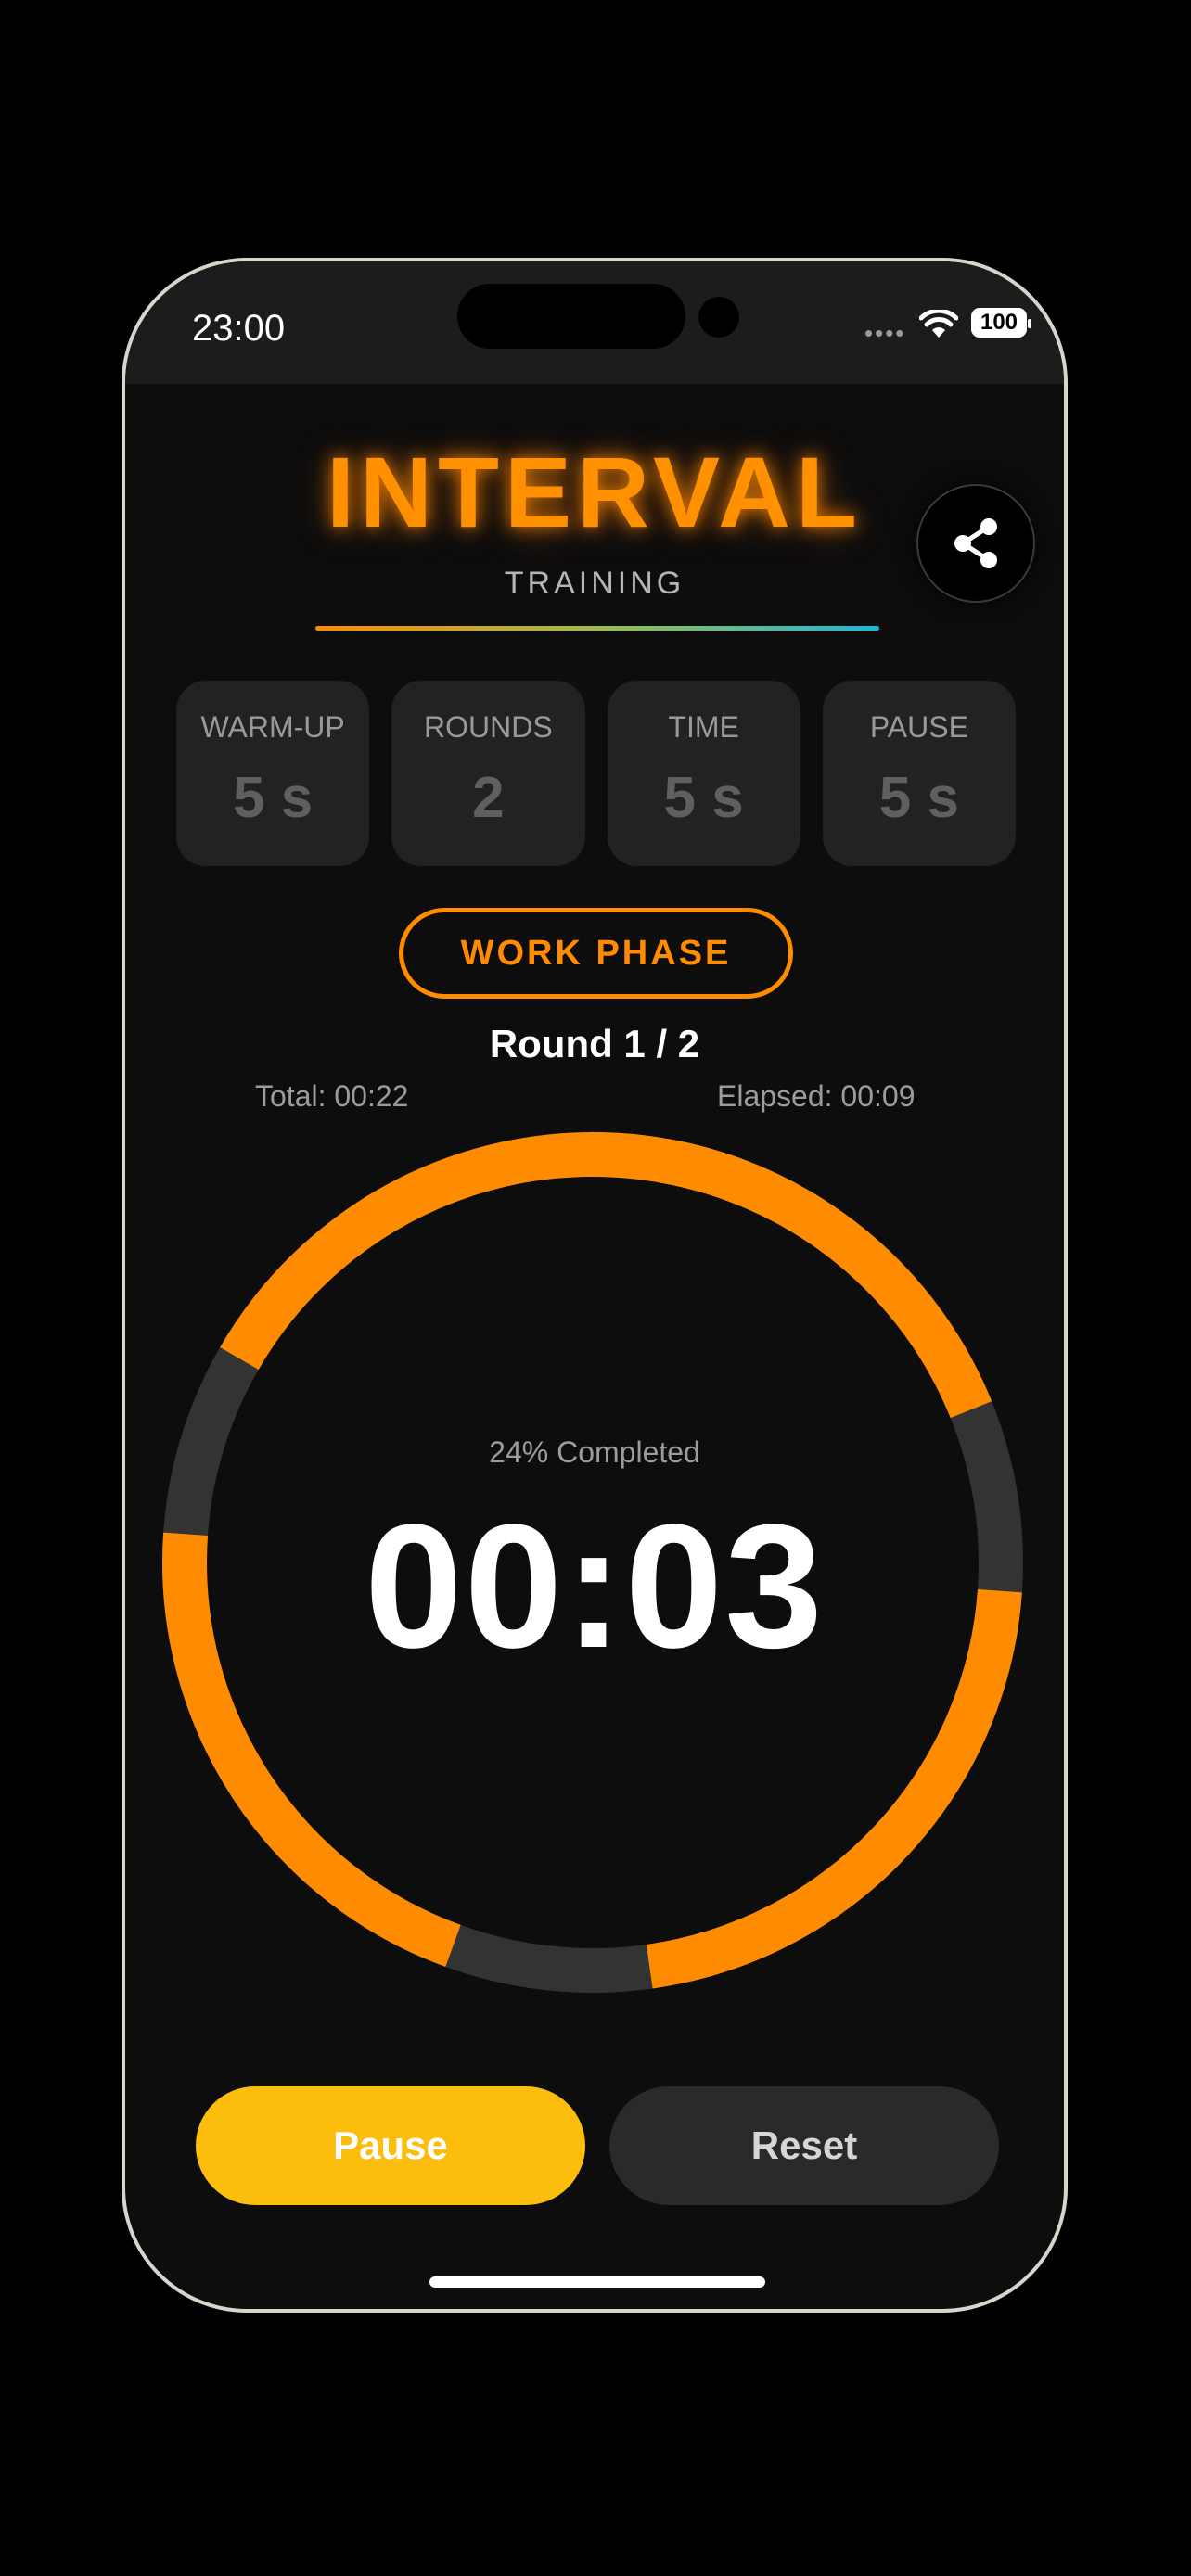 Image resolution: width=1191 pixels, height=2576 pixels. I want to click on signal-dots-icon: ••••, so click(885, 333).